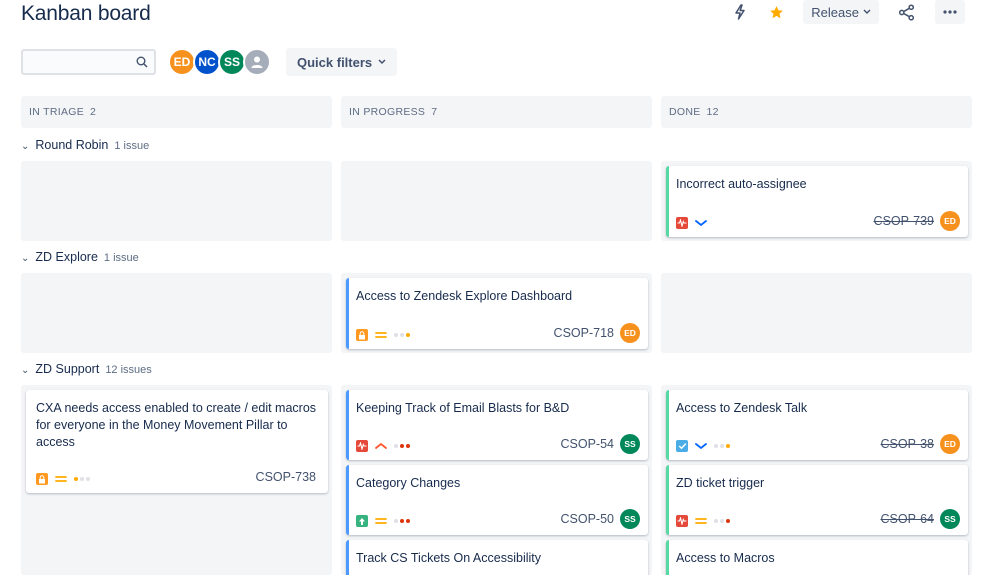 The image size is (999, 575). I want to click on more-icon, so click(950, 12).